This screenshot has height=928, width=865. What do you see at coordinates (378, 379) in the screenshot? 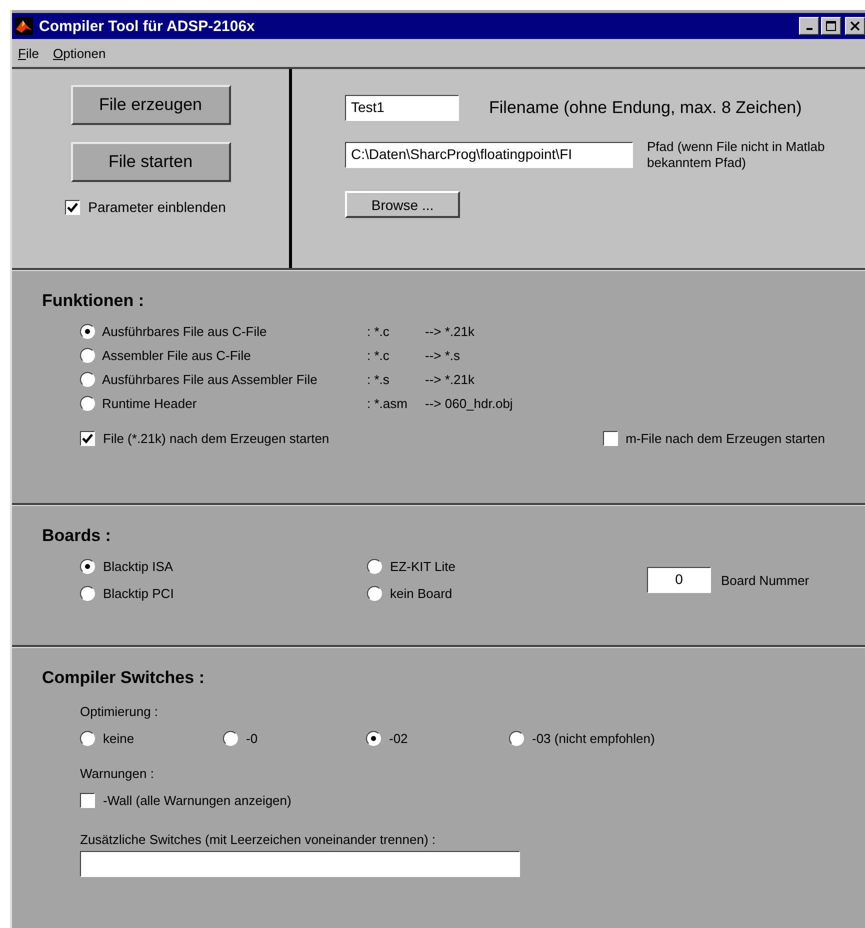
I see `source-extension: : *.s` at bounding box center [378, 379].